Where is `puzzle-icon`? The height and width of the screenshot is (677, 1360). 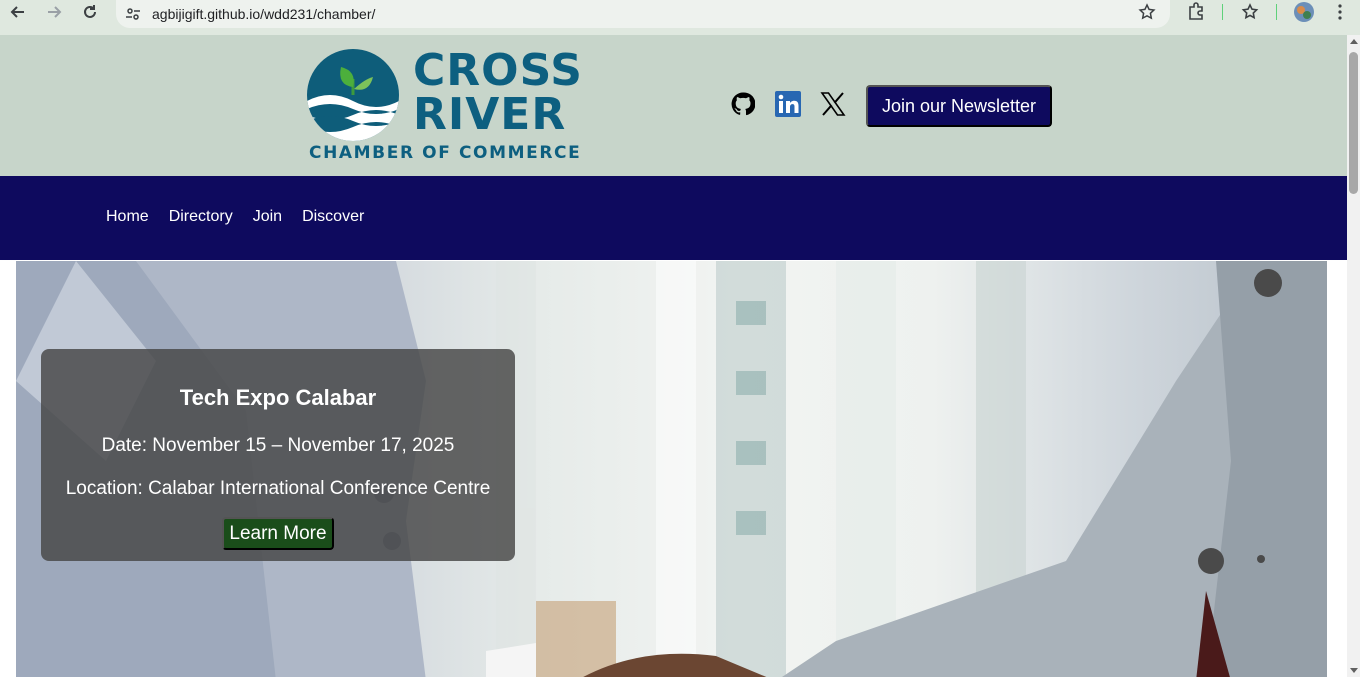 puzzle-icon is located at coordinates (1196, 11).